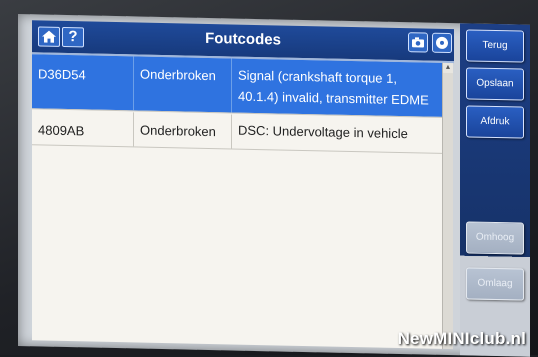  Describe the element at coordinates (495, 84) in the screenshot. I see `save-button: Opslaan` at that location.